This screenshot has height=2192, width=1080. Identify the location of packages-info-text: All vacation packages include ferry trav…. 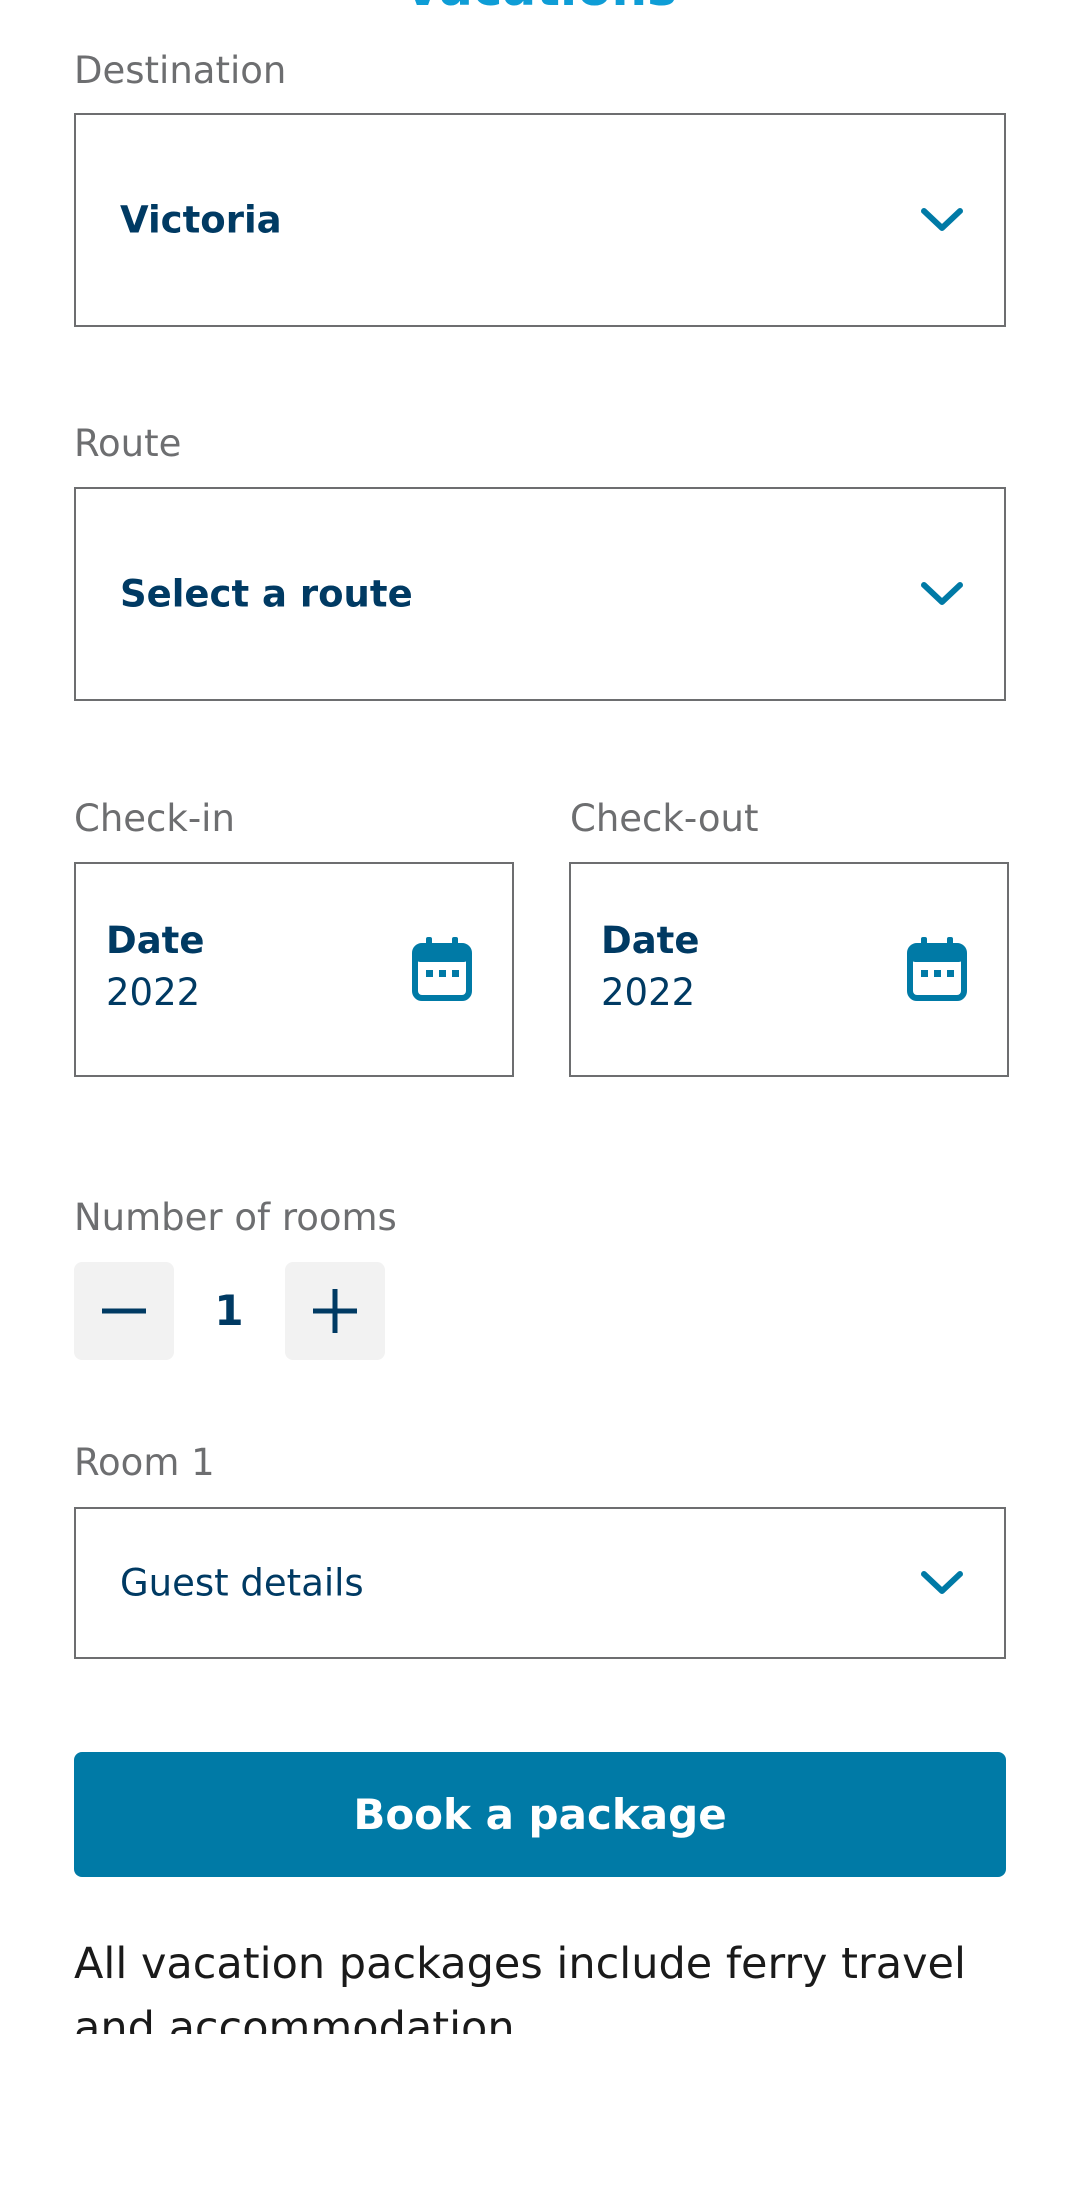
(520, 1986).